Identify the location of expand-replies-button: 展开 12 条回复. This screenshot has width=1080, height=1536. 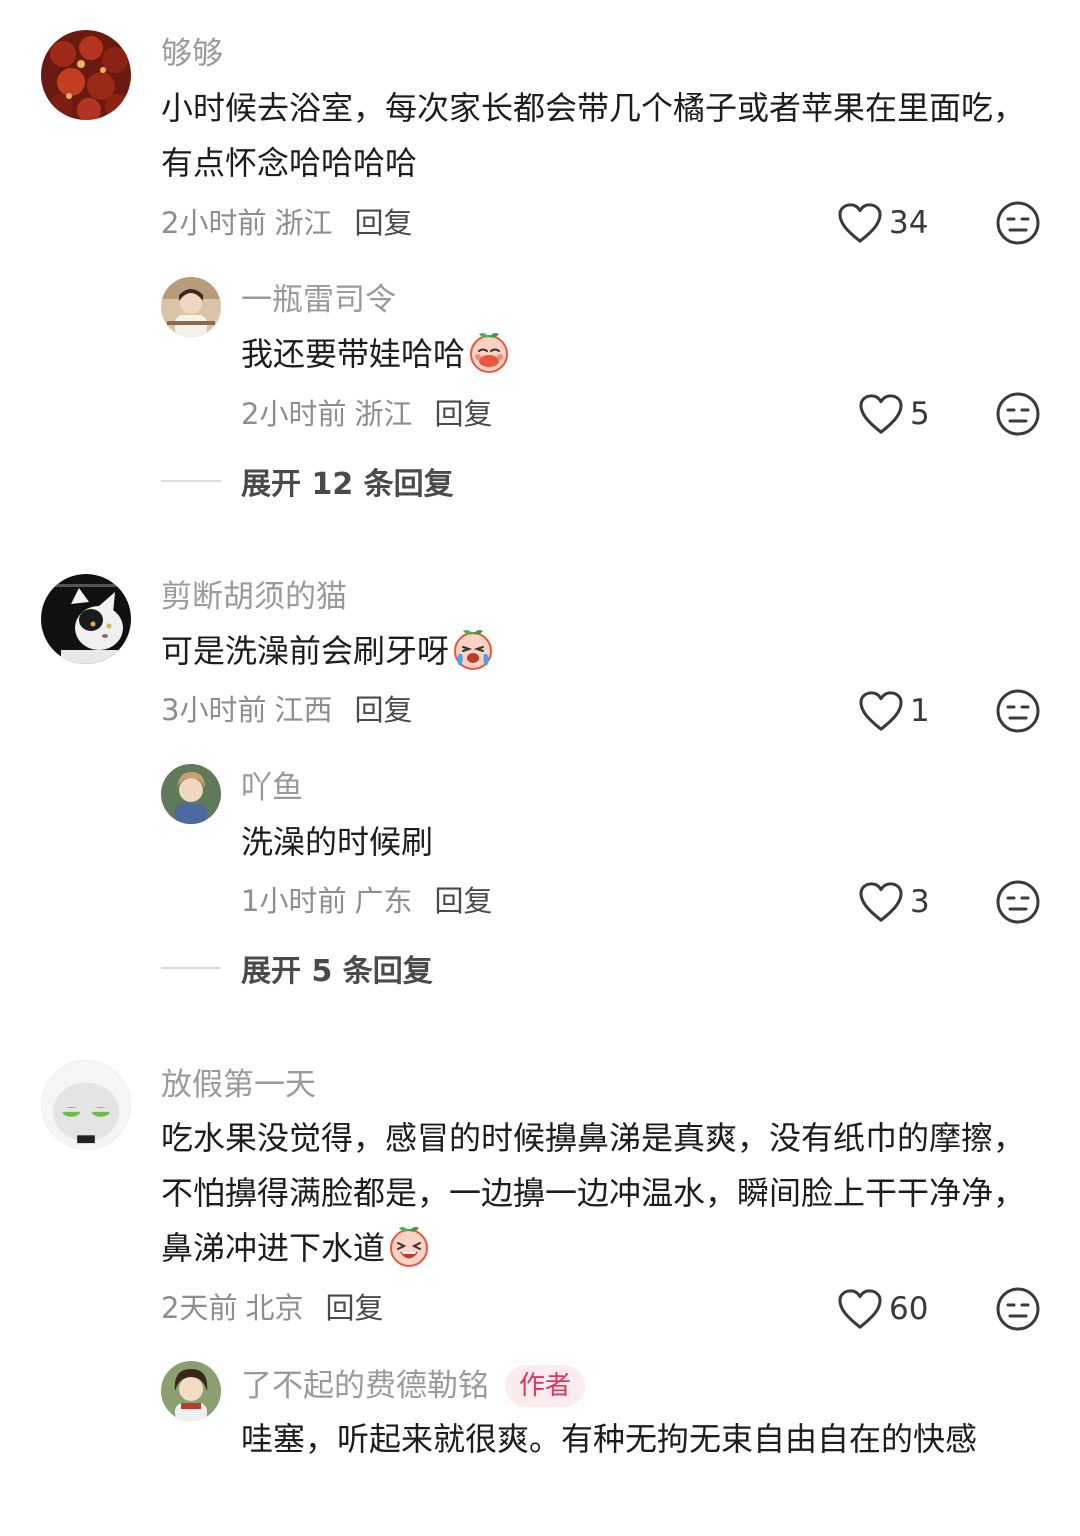
(307, 481).